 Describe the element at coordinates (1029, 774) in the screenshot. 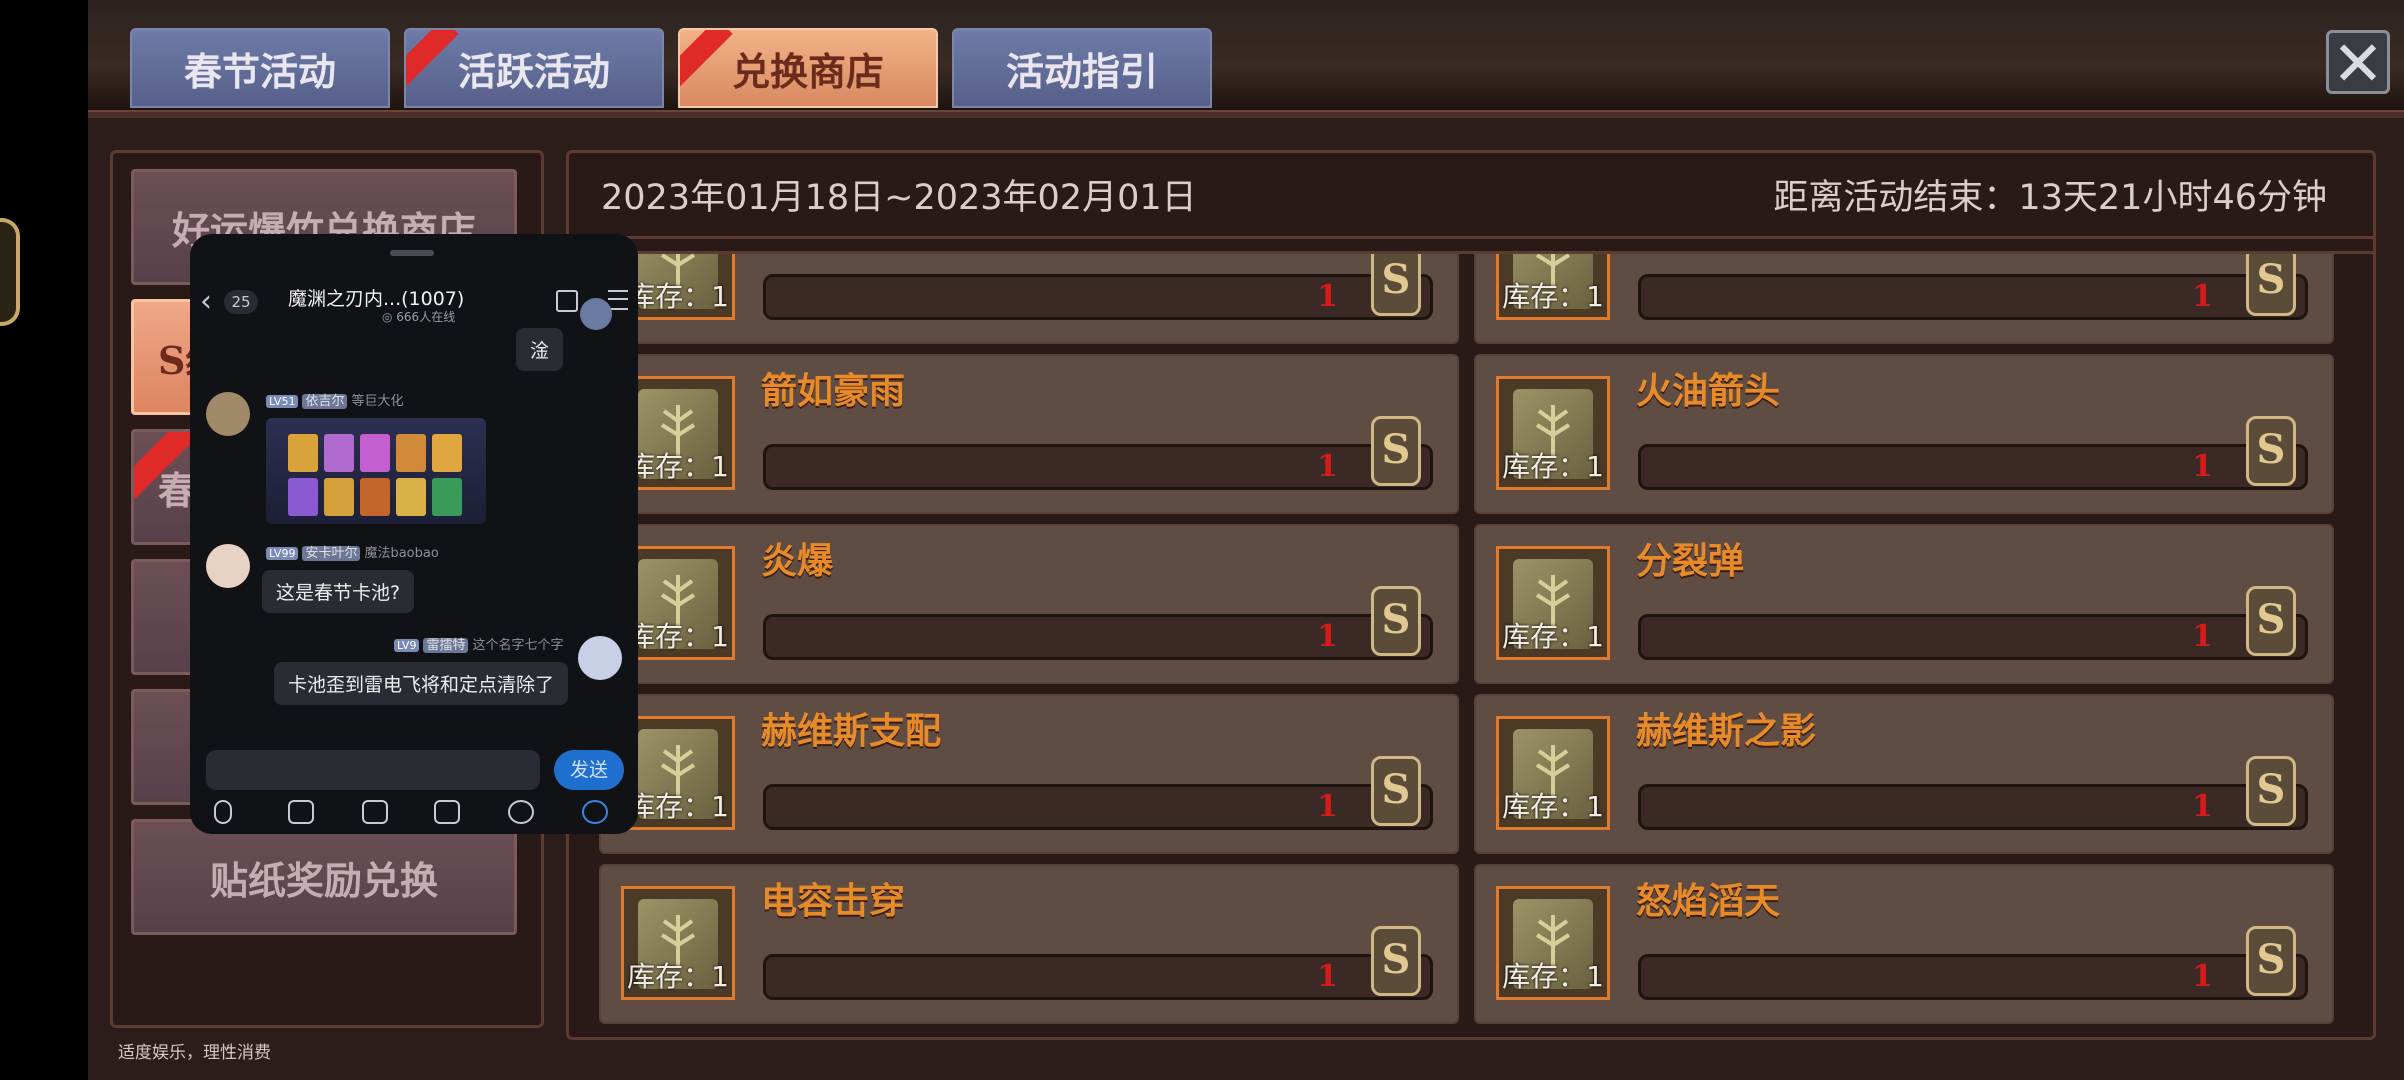

I see `shop-item: 库存：1 赫维斯支配 1 S` at that location.